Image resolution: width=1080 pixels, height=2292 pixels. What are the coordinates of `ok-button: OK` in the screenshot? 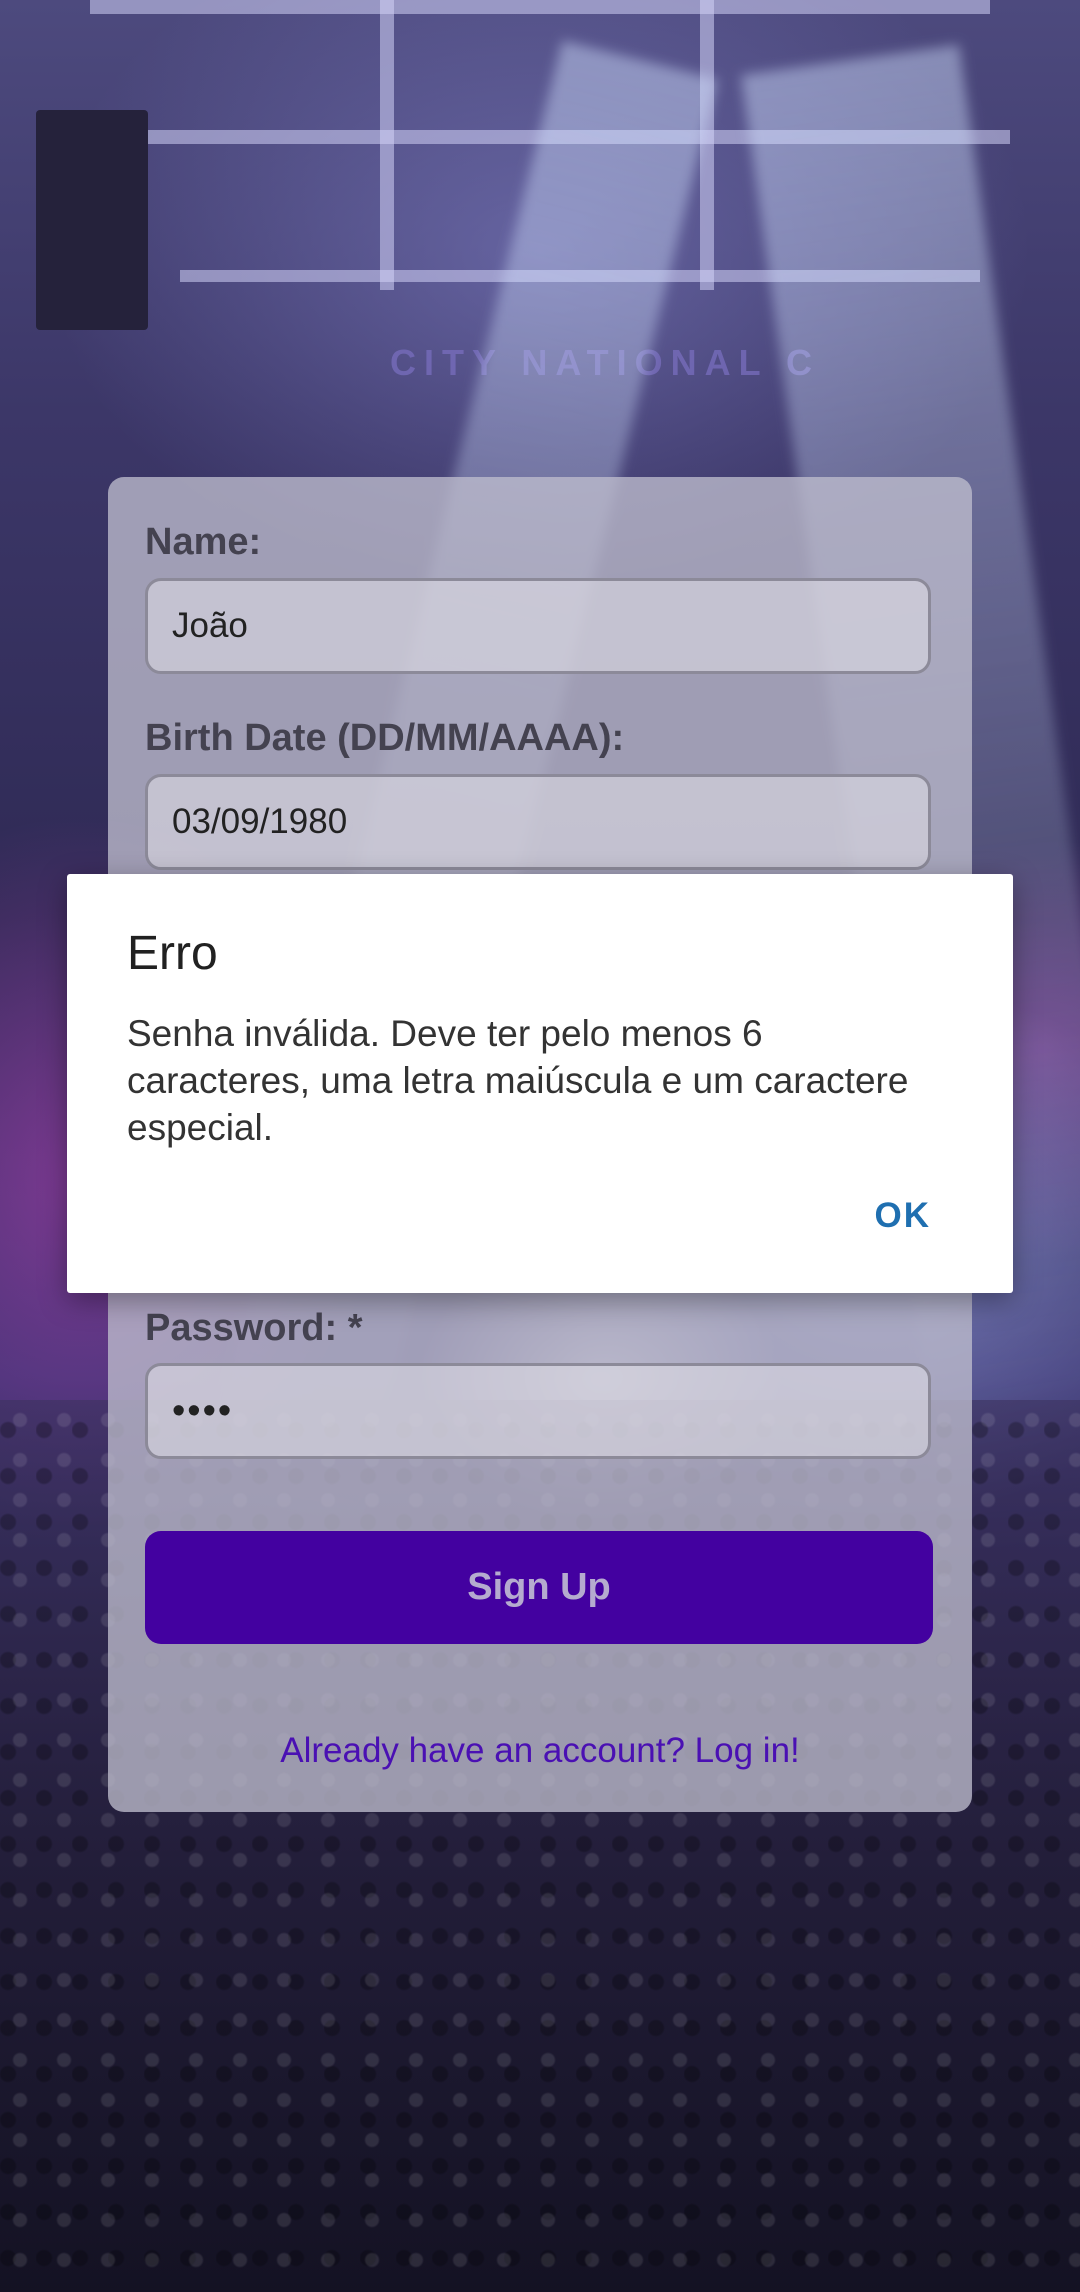 It's located at (903, 1216).